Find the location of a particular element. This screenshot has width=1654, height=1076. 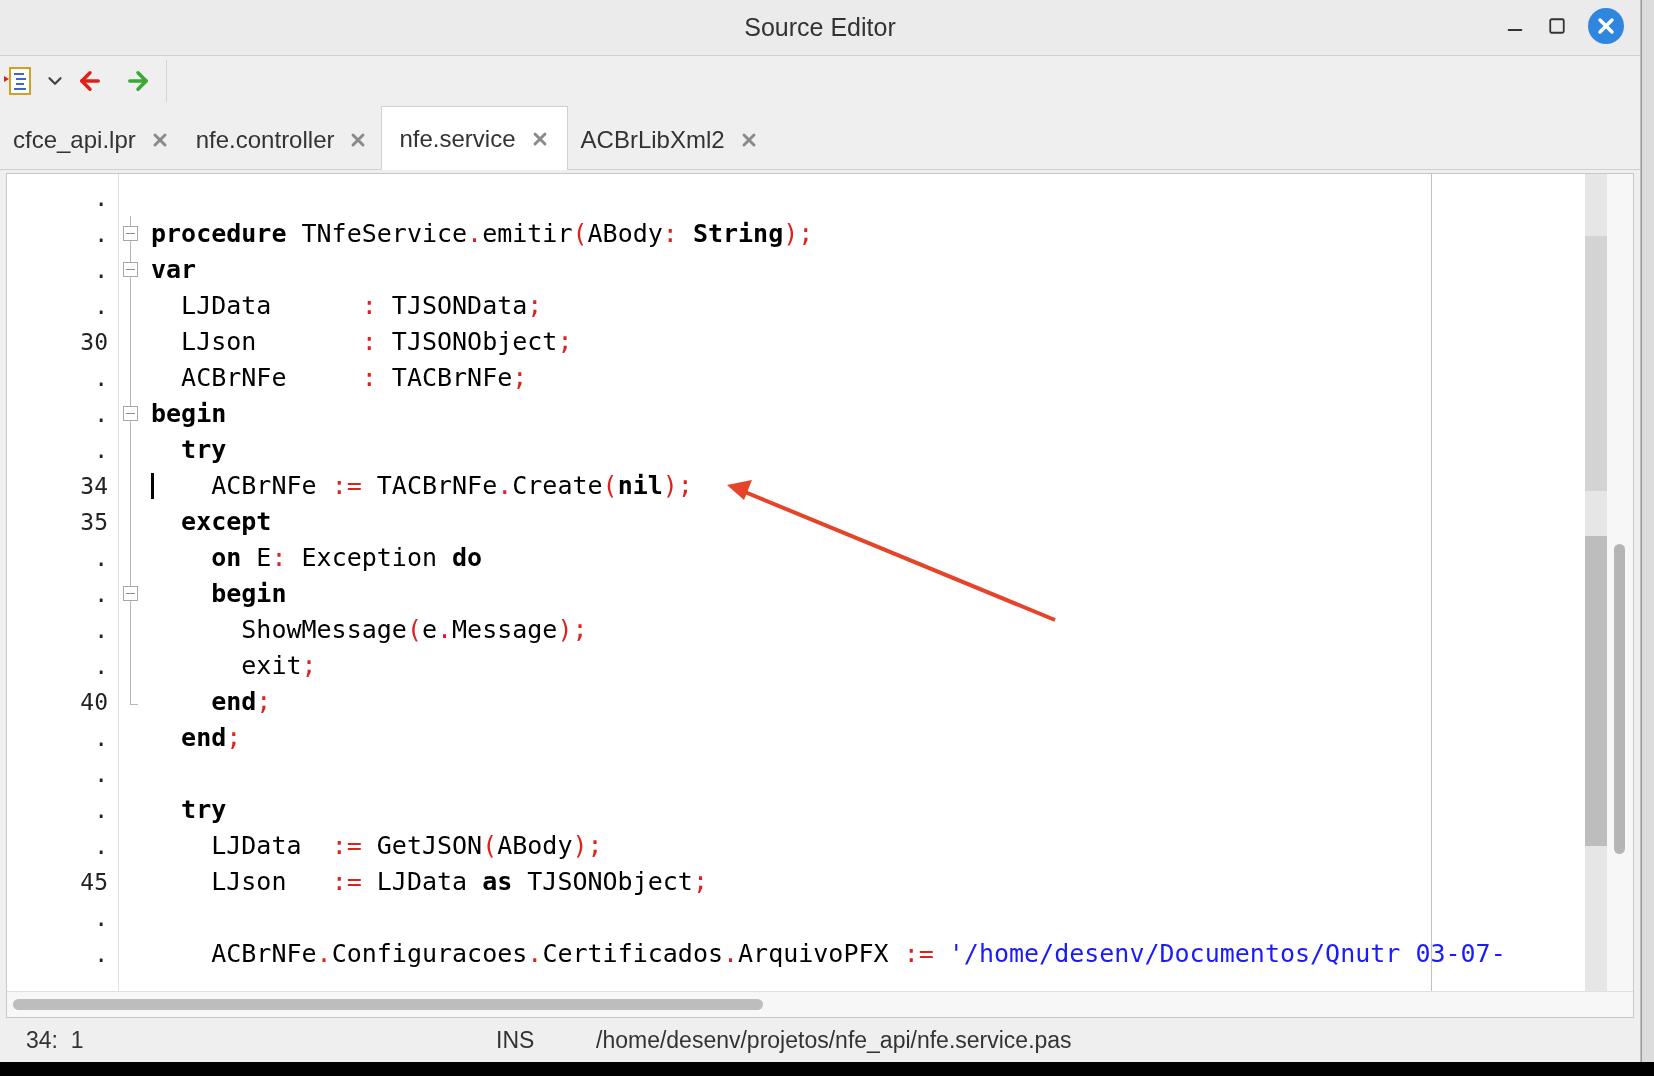

code-line: ACBrNFe : TACBrNFe; is located at coordinates (354, 378).